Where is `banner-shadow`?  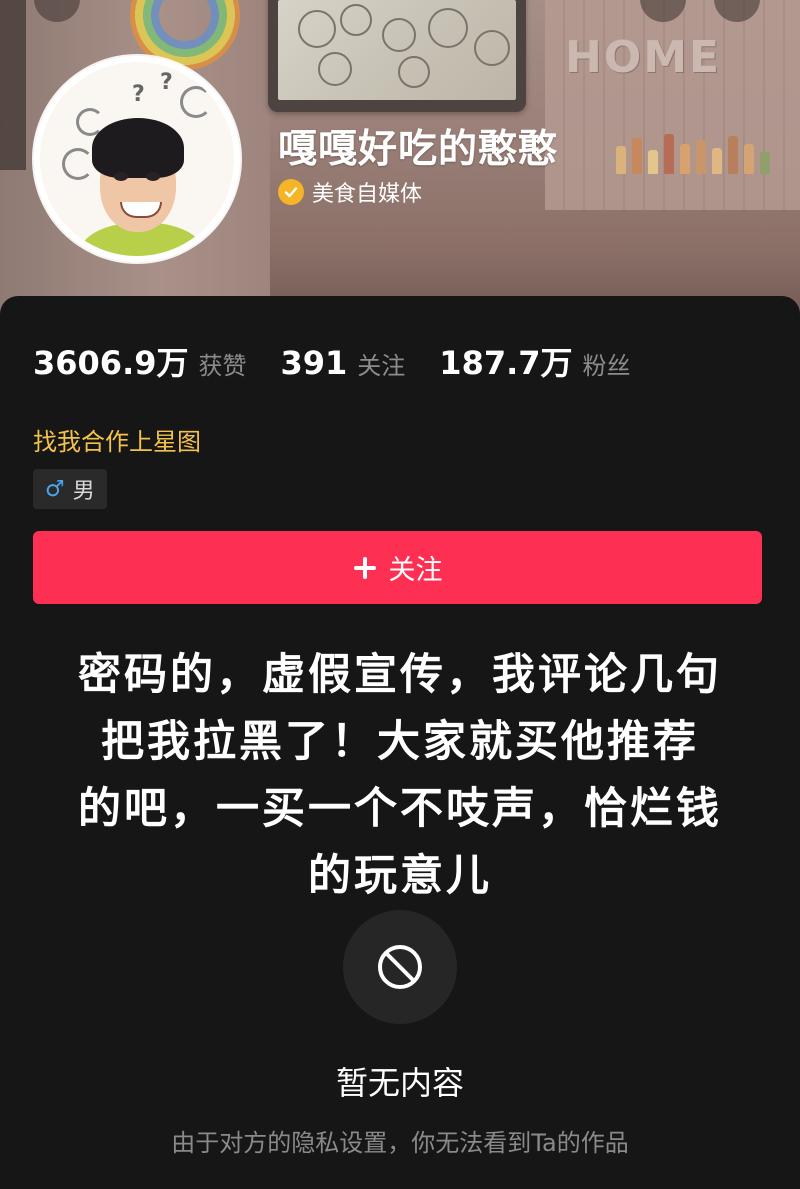 banner-shadow is located at coordinates (13, 85).